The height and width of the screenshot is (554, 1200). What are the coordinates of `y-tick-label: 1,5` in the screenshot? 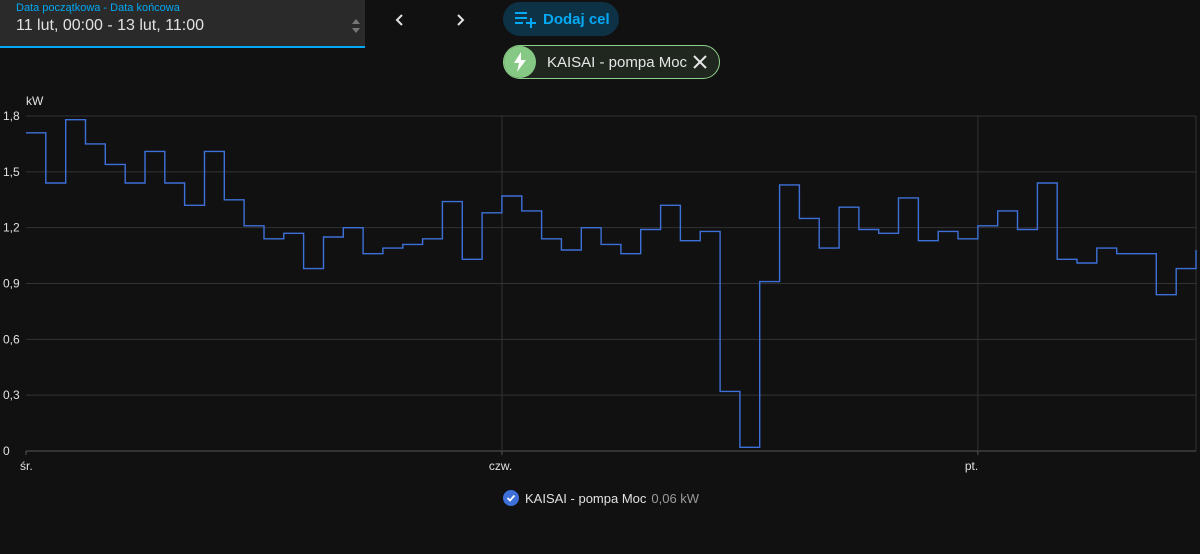 It's located at (11, 172).